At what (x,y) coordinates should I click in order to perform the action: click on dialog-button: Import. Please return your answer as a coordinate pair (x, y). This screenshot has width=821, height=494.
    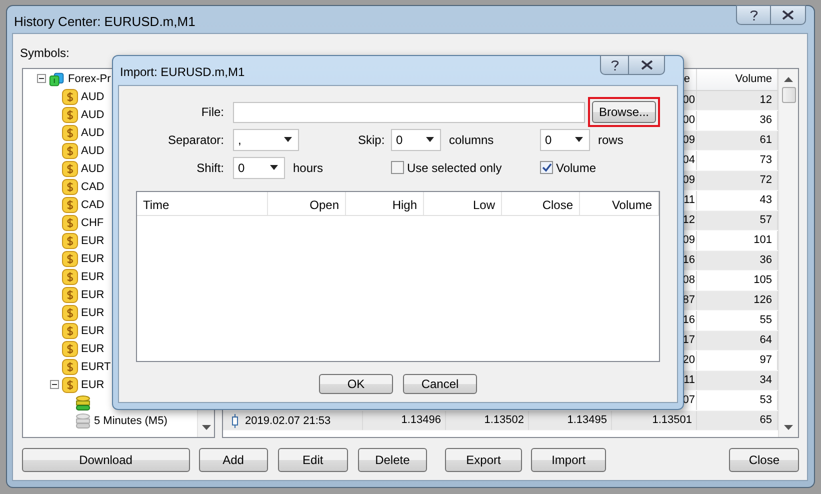
    Looking at the image, I should click on (568, 460).